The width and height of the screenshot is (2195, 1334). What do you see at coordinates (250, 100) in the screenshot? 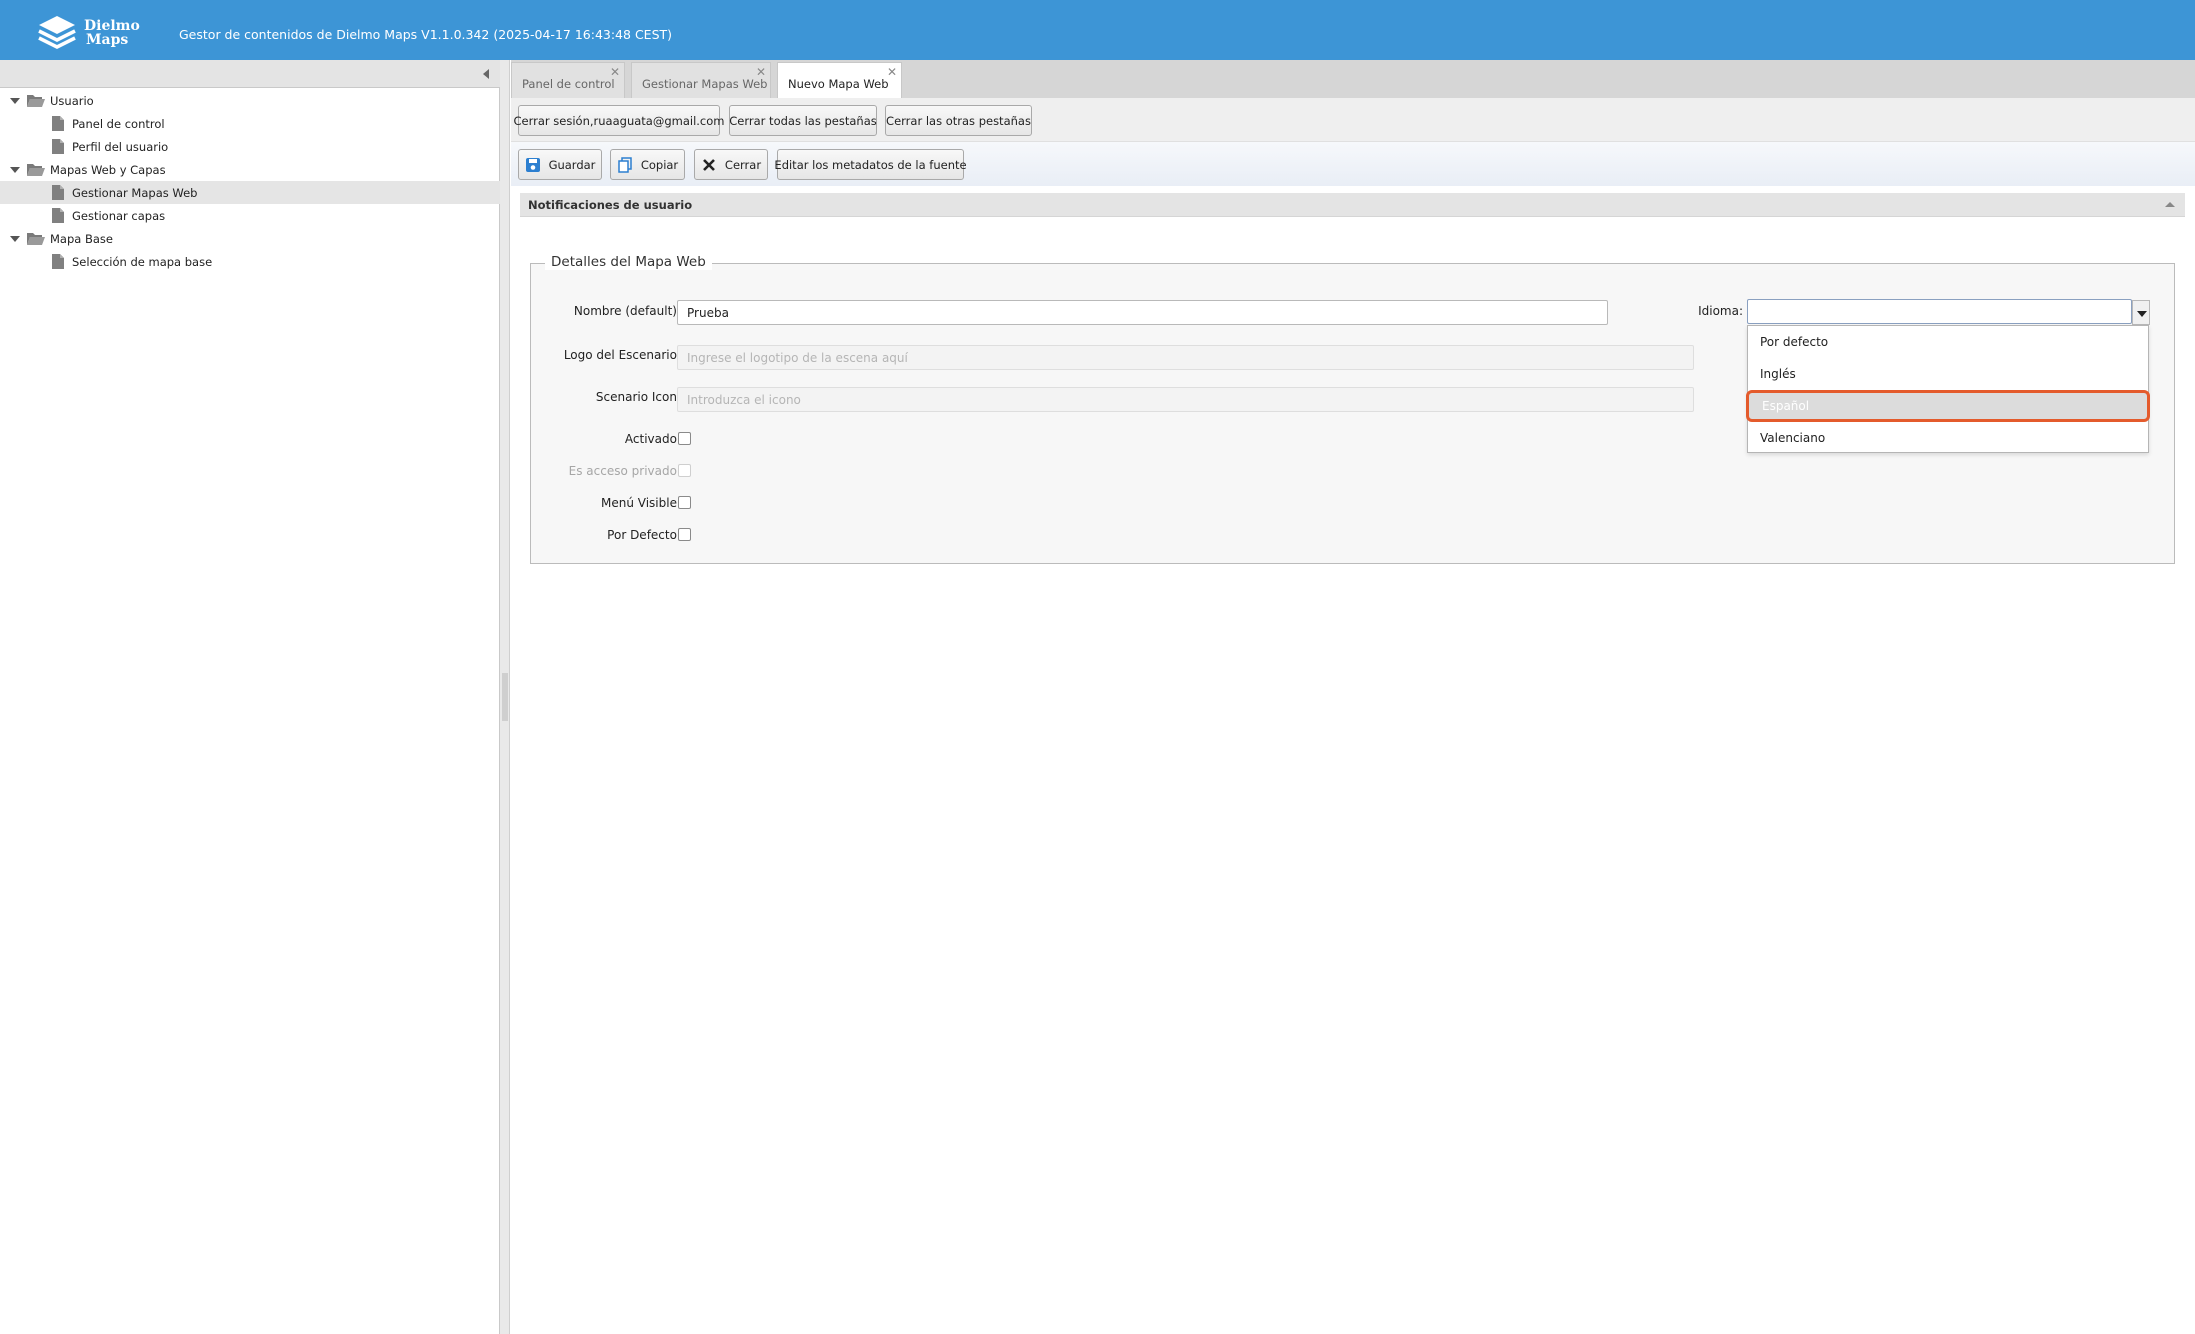
I see `tree-folder-usuario: Usuario` at bounding box center [250, 100].